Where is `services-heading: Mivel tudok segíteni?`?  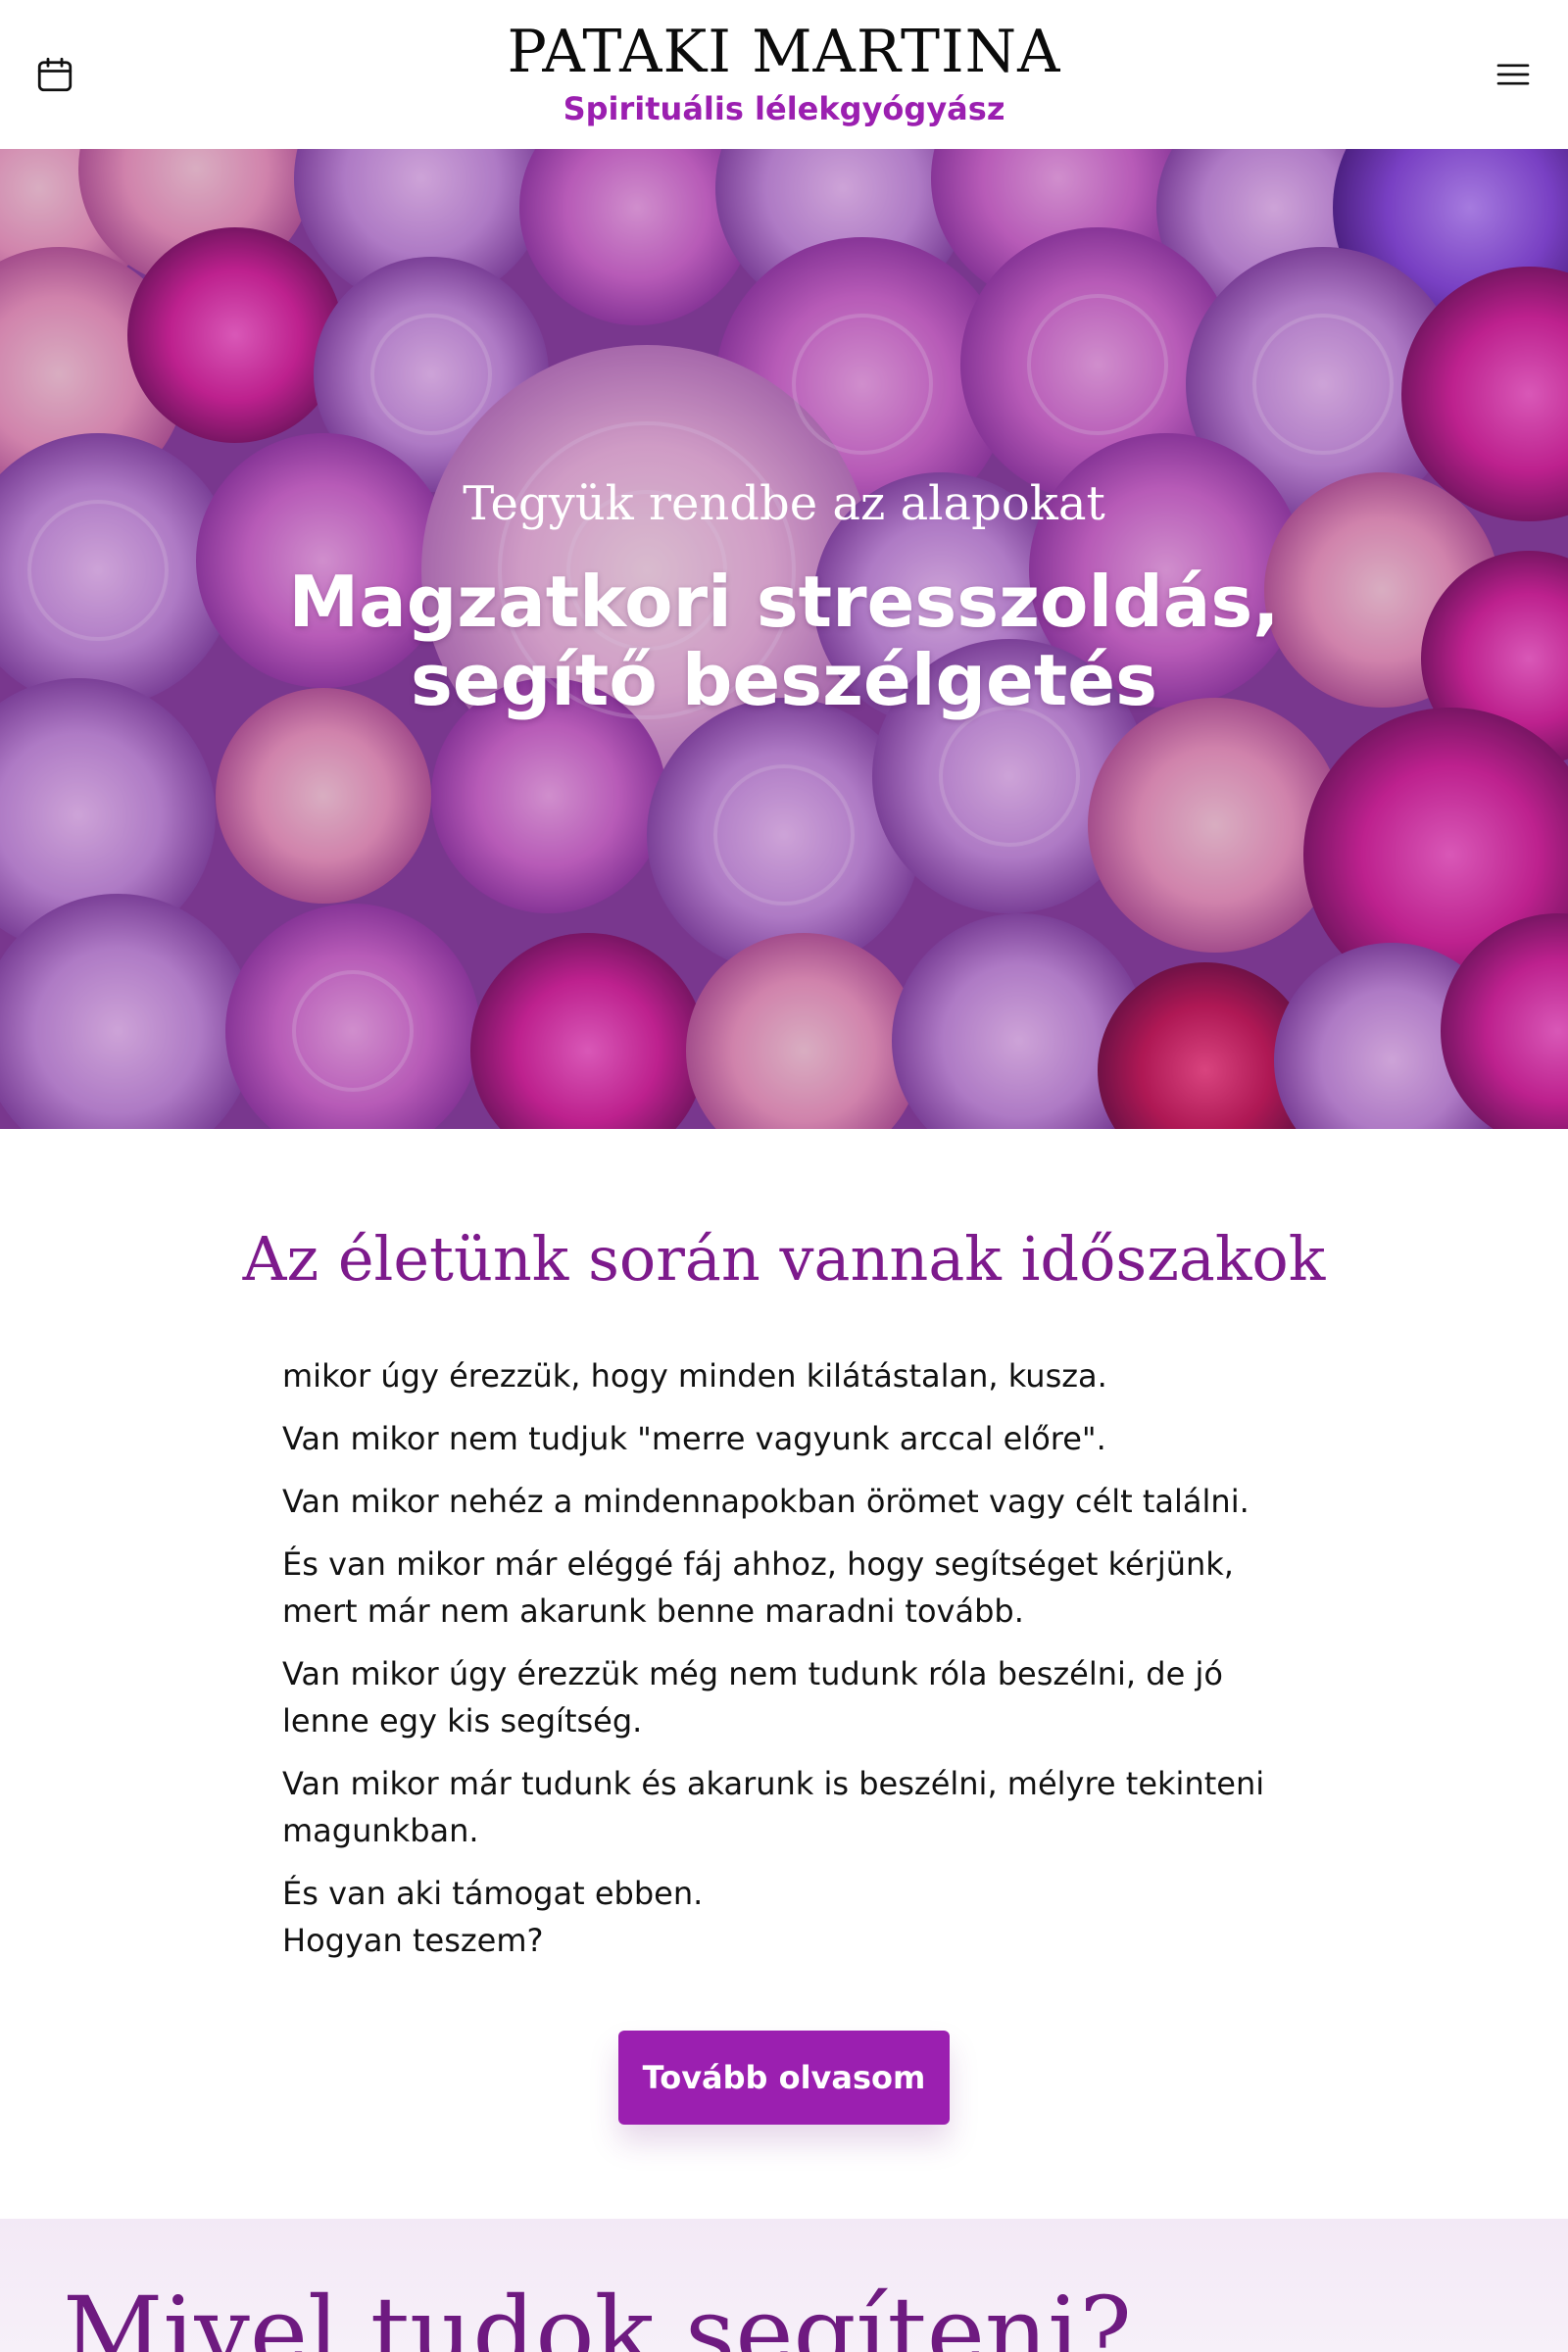 services-heading: Mivel tudok segíteni? is located at coordinates (598, 2314).